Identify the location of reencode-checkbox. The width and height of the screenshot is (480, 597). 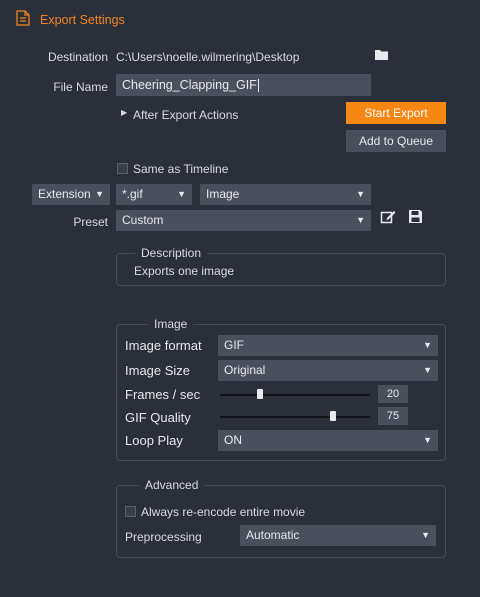
(130, 511).